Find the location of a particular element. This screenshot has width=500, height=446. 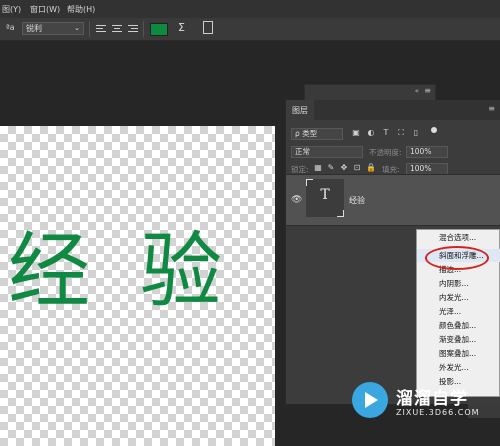

filter-toggle-icon is located at coordinates (434, 130).